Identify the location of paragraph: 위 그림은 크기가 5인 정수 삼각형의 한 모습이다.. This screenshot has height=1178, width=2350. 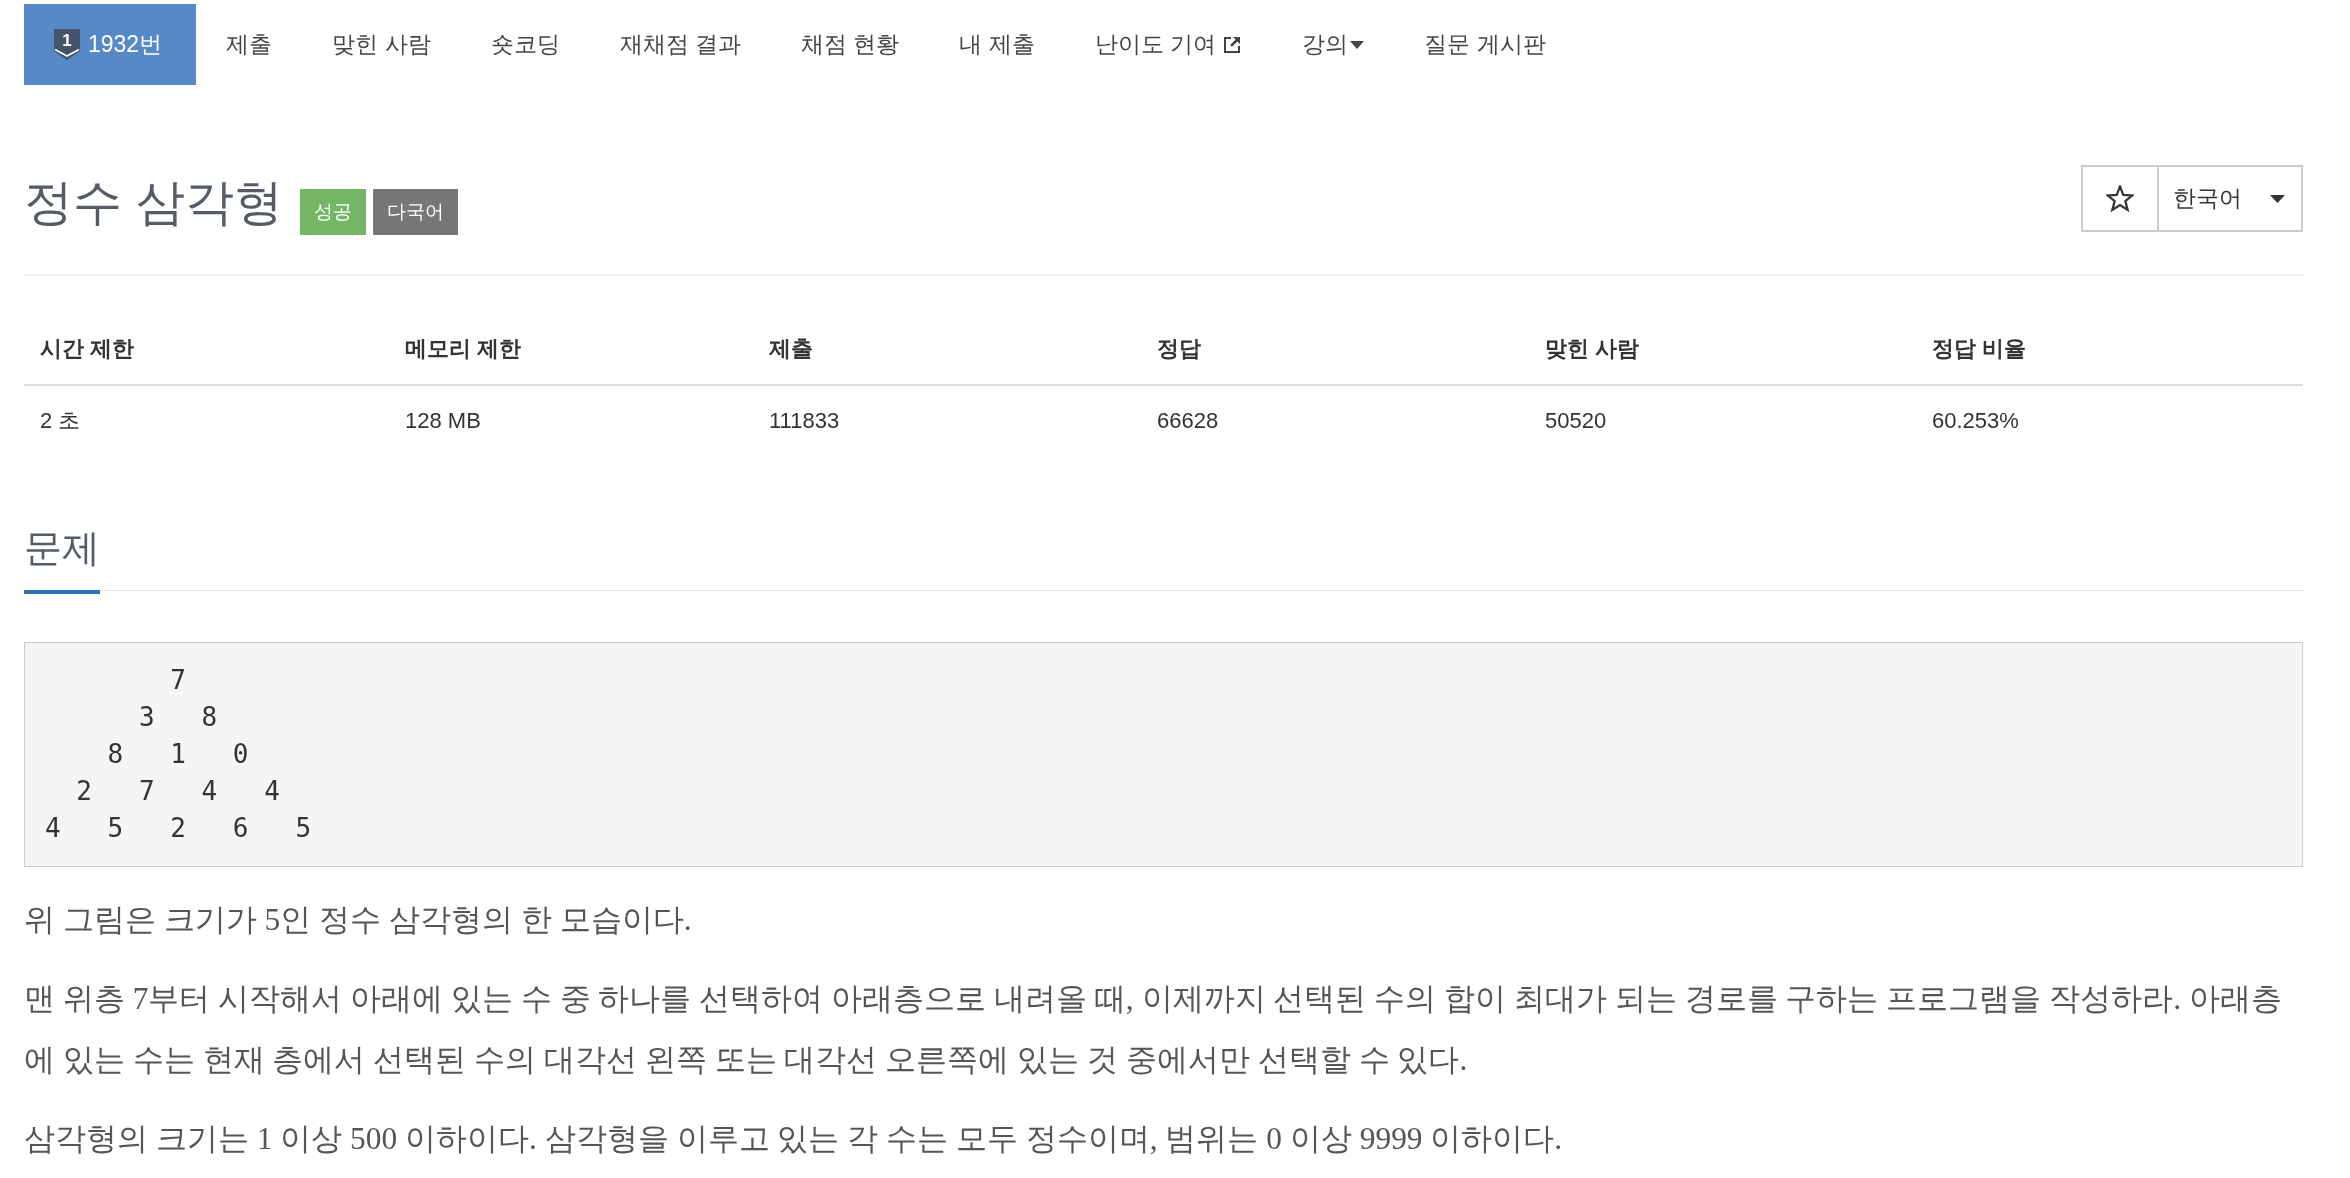
(358, 920).